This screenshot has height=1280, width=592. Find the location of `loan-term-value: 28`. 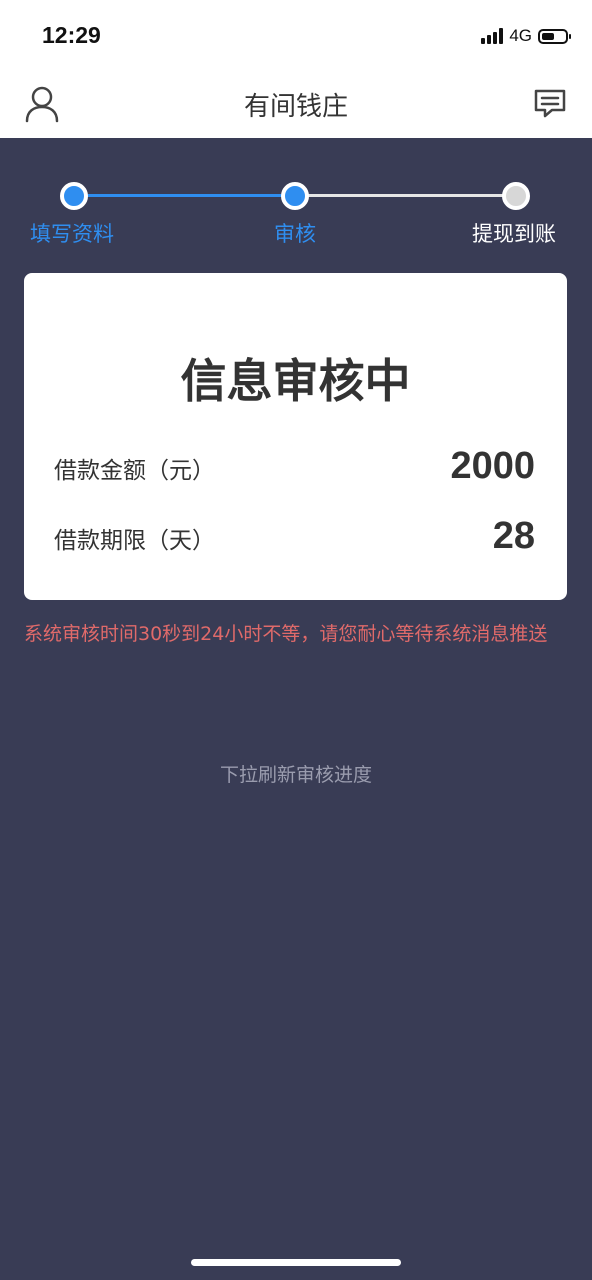

loan-term-value: 28 is located at coordinates (513, 536).